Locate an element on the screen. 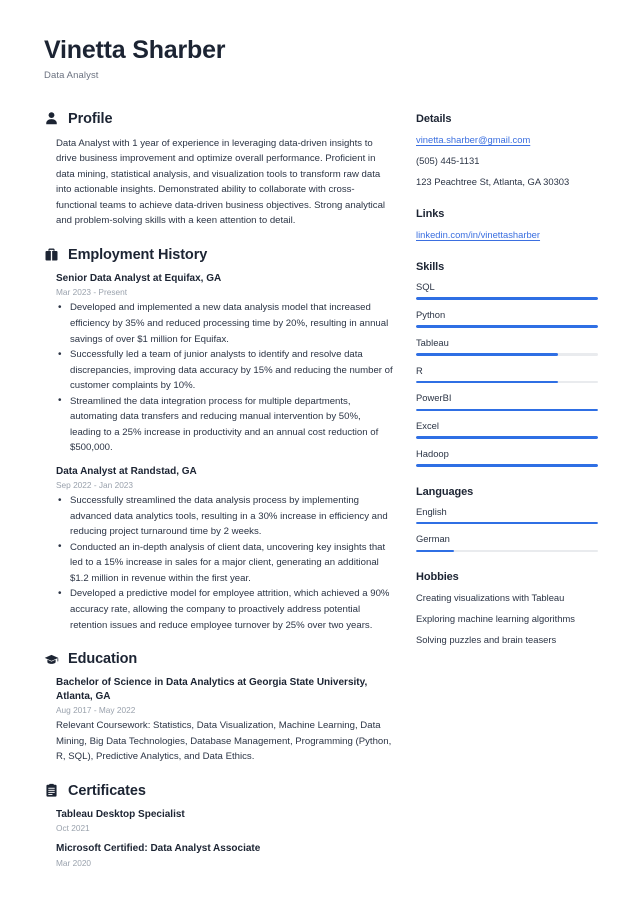 This screenshot has height=905, width=640. sidebar-skills-title: Skills is located at coordinates (430, 267).